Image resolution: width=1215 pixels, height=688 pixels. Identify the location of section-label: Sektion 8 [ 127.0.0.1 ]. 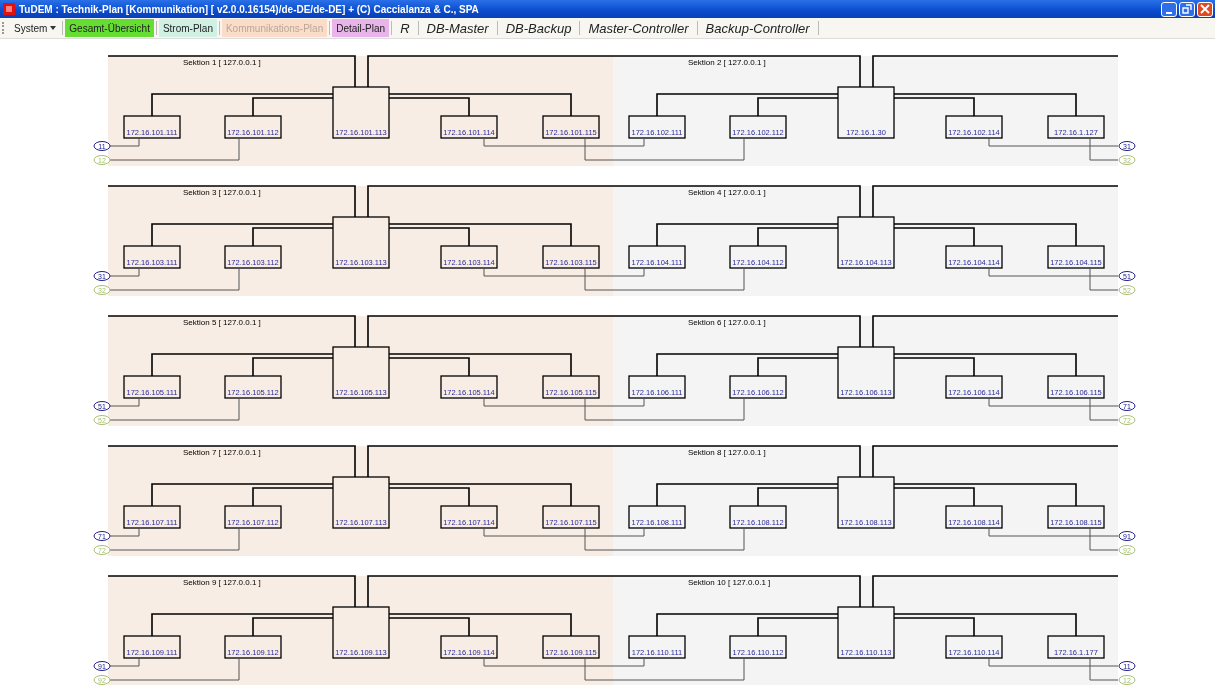
(727, 452).